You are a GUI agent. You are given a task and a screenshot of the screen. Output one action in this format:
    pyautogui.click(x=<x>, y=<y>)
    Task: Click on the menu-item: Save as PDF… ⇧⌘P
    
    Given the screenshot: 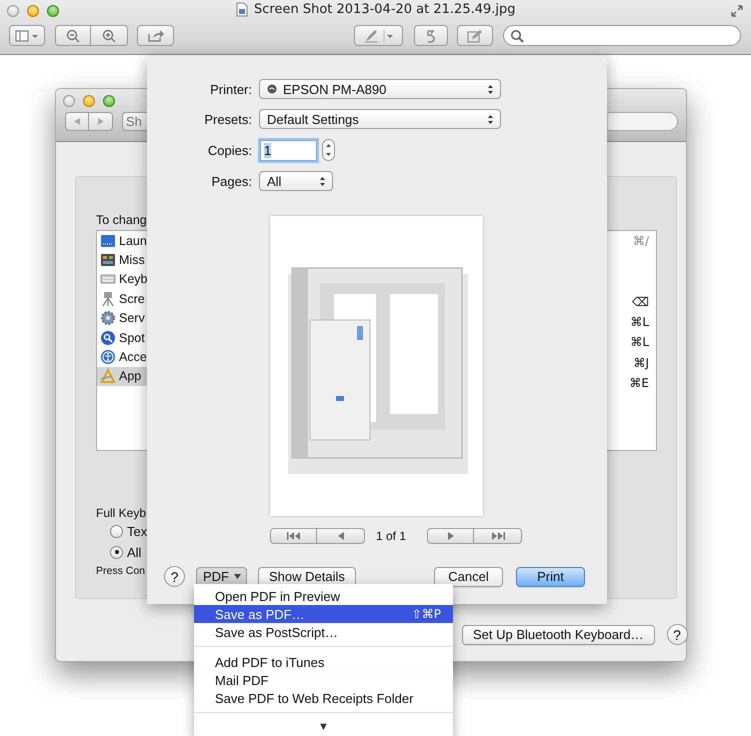 What is the action you would take?
    pyautogui.click(x=323, y=614)
    